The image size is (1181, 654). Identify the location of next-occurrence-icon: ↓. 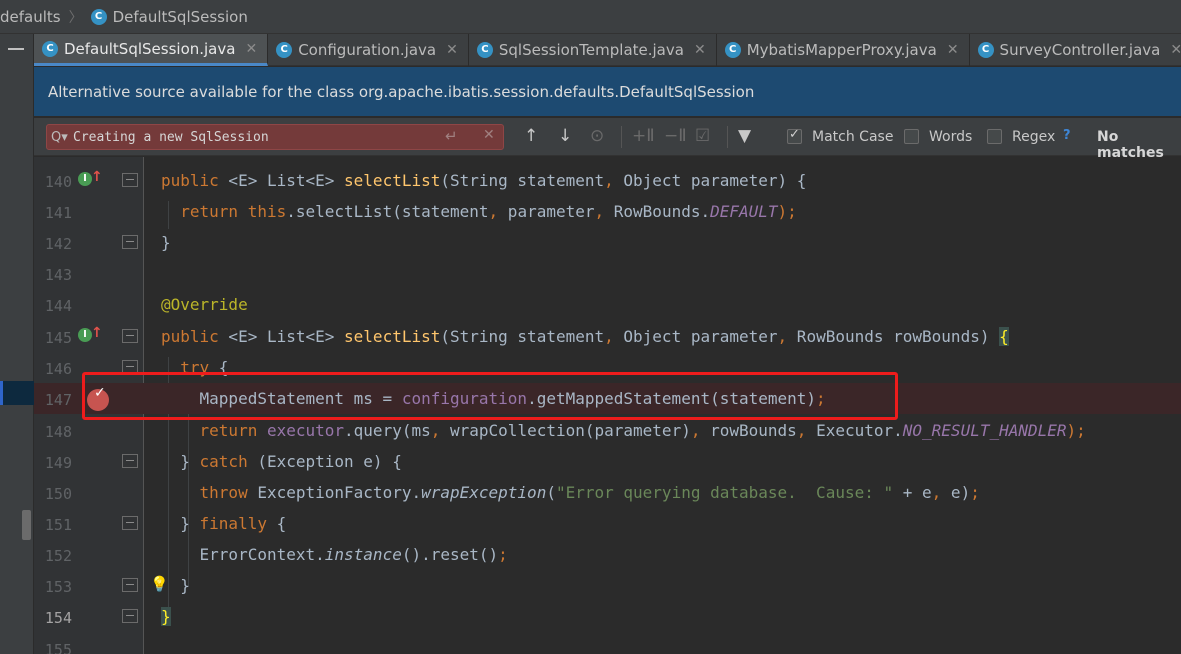
(565, 136).